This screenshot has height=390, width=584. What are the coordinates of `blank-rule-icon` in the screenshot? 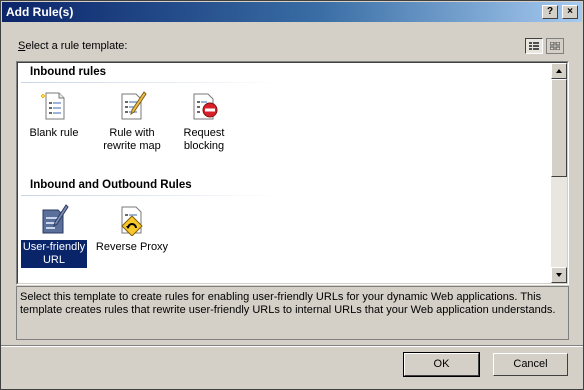 It's located at (54, 106).